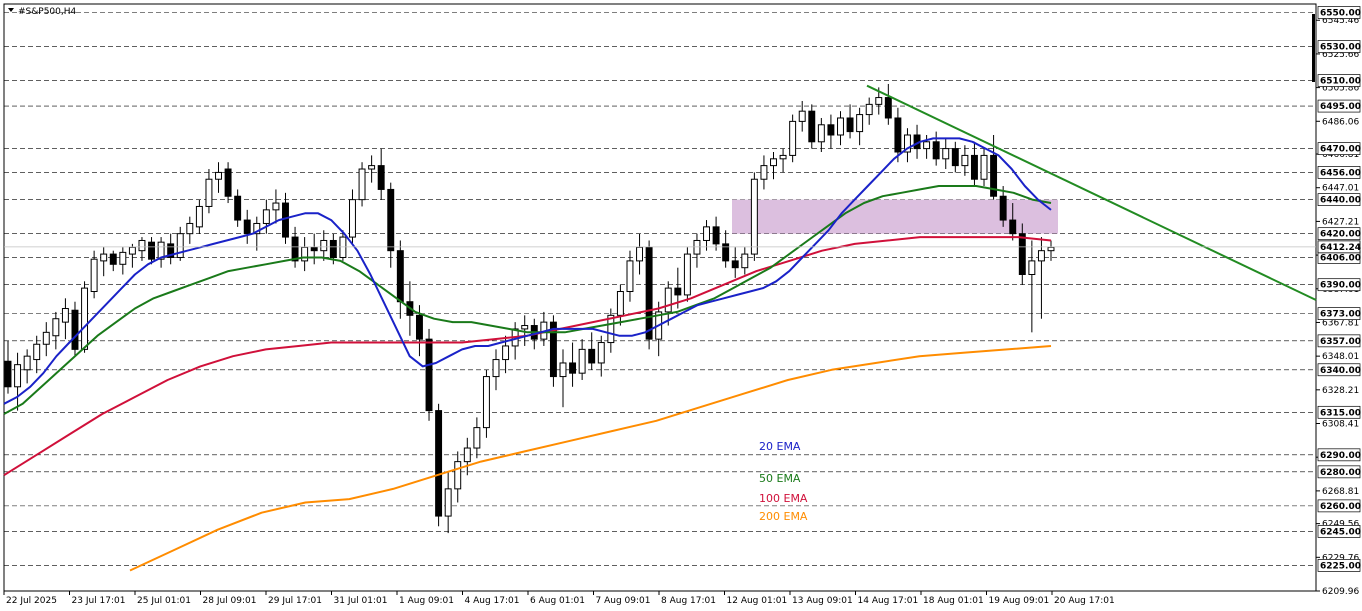 Image resolution: width=1362 pixels, height=611 pixels. I want to click on y-tick-label: 6328.21, so click(1340, 391).